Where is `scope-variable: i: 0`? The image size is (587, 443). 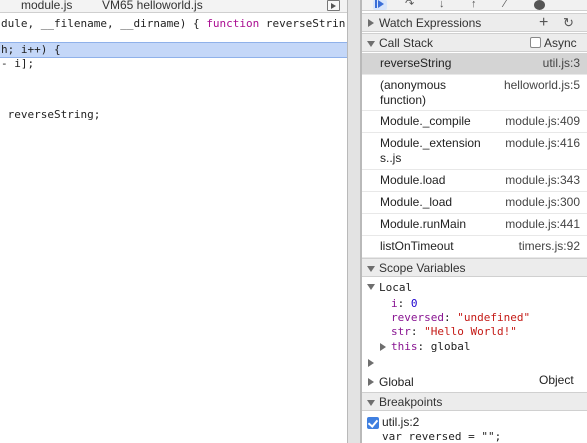 scope-variable: i: 0 is located at coordinates (404, 303).